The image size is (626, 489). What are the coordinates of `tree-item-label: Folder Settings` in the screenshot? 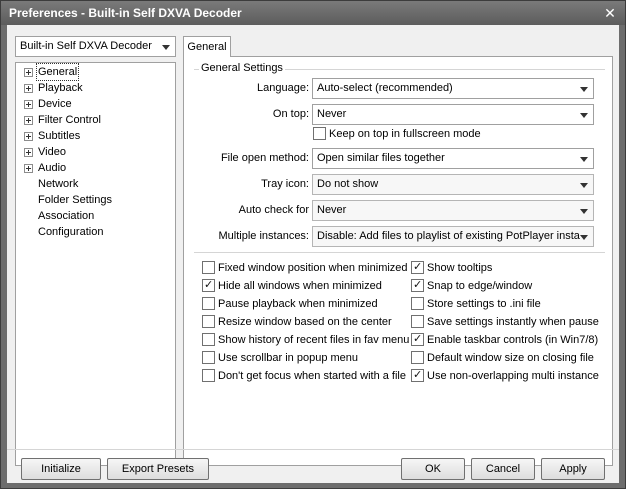 It's located at (75, 200).